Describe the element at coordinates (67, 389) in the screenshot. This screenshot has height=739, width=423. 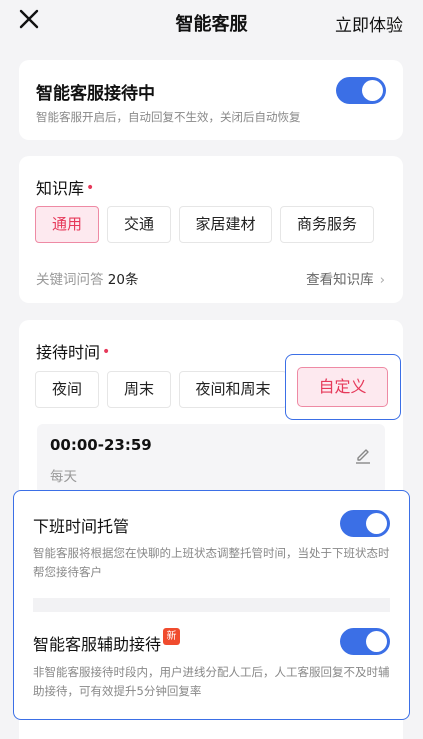
I see `time-chip-night: 夜间` at that location.